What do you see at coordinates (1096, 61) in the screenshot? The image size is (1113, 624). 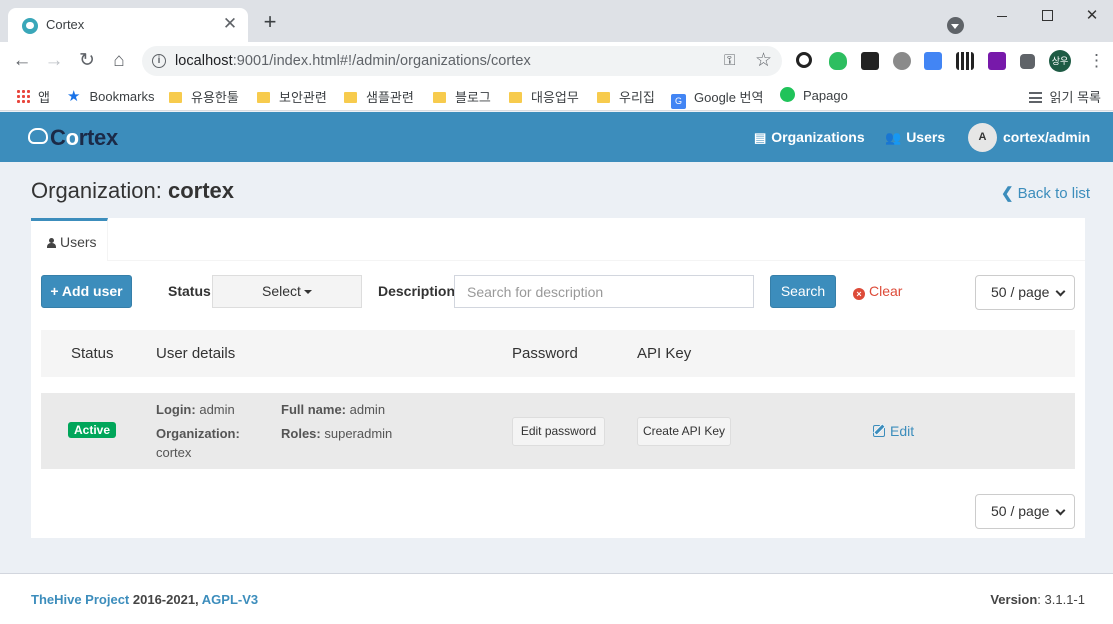 I see `menu-kebab-icon: ⋮` at bounding box center [1096, 61].